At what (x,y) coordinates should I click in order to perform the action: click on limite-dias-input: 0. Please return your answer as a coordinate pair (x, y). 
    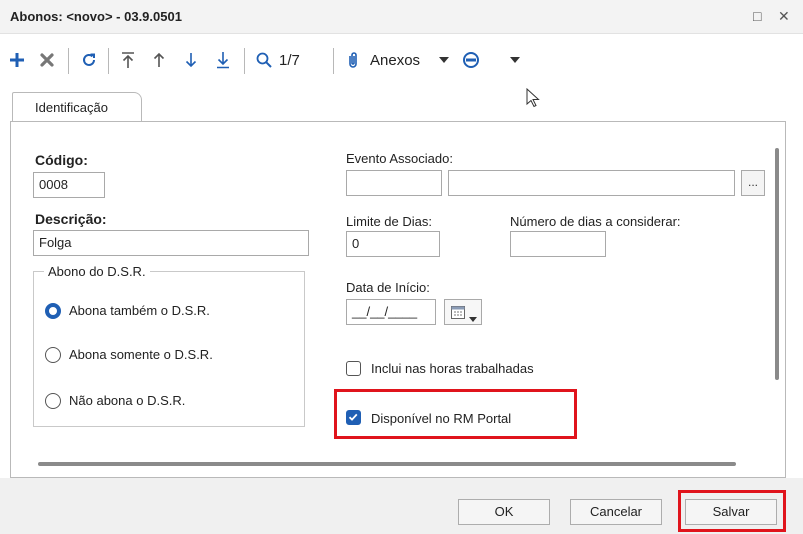
    Looking at the image, I should click on (393, 244).